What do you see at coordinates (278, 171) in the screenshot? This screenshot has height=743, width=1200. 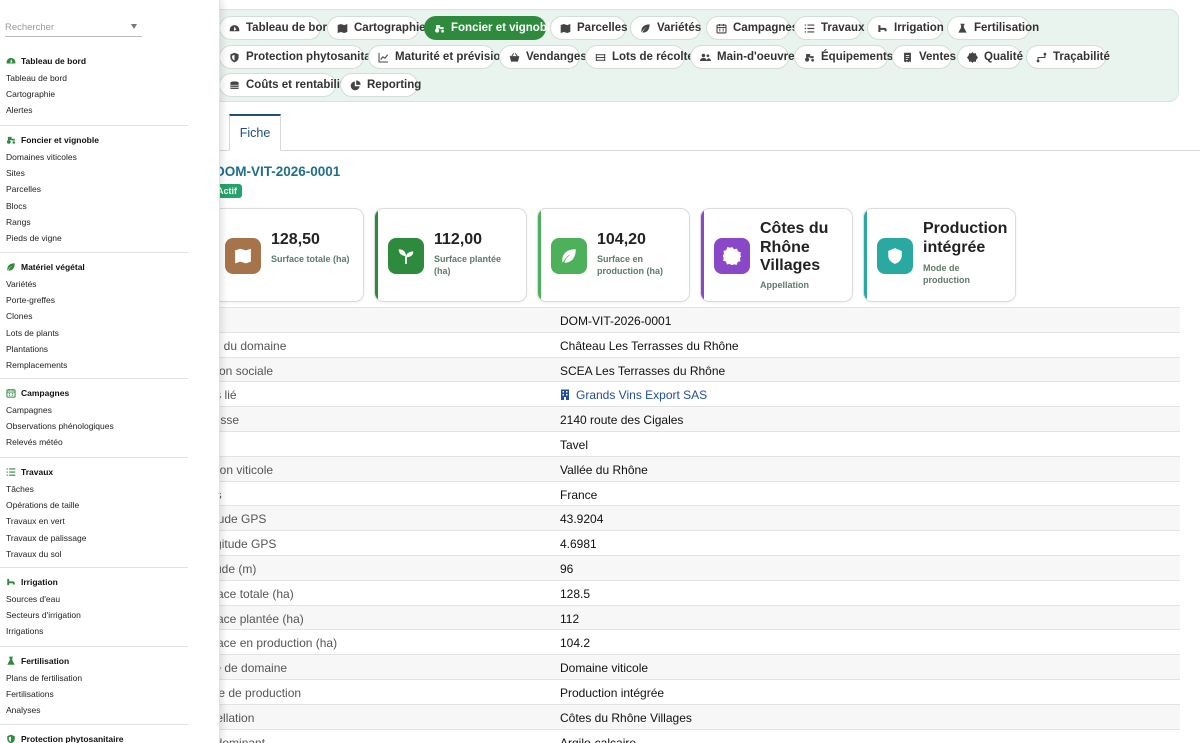 I see `record-title: DOM-VIT-2026-0001` at bounding box center [278, 171].